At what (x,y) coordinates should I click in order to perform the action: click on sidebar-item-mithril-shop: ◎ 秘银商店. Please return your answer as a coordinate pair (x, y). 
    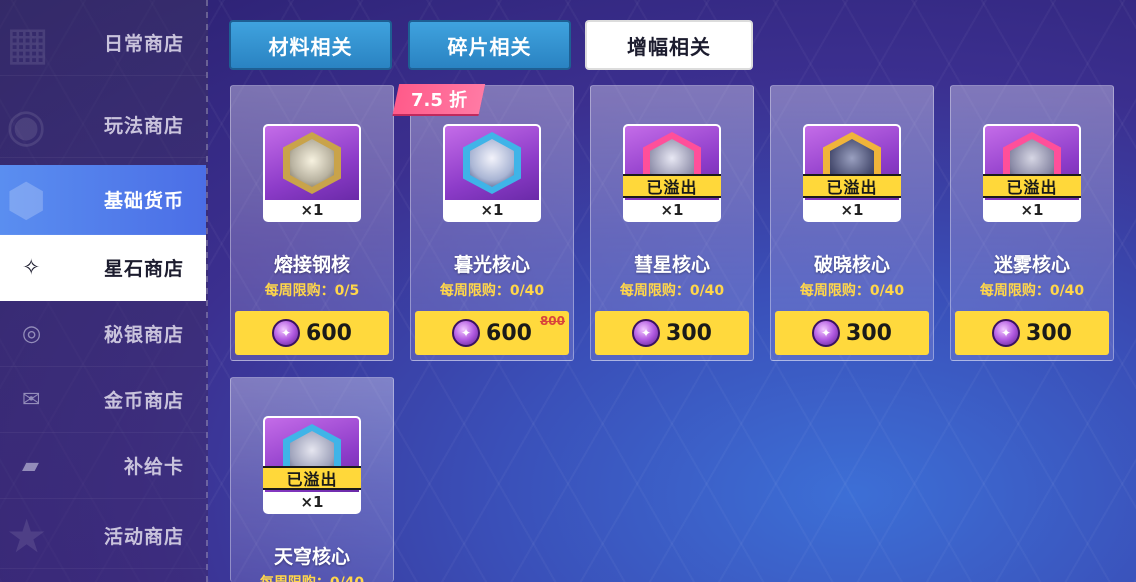
    Looking at the image, I should click on (103, 334).